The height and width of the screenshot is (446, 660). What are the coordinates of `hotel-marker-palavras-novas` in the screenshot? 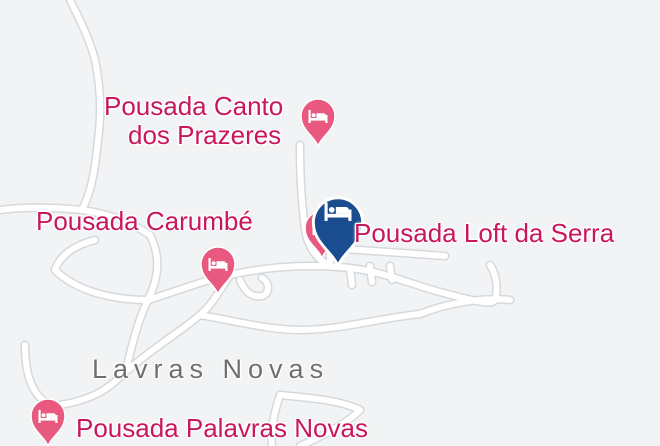 It's located at (48, 422).